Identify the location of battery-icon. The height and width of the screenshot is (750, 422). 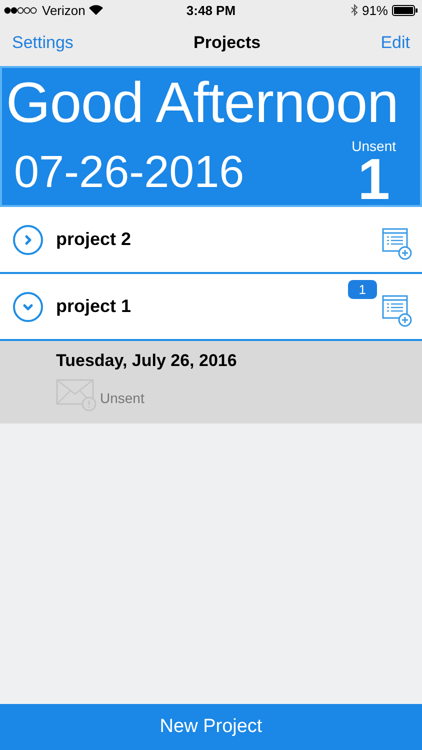
(405, 10).